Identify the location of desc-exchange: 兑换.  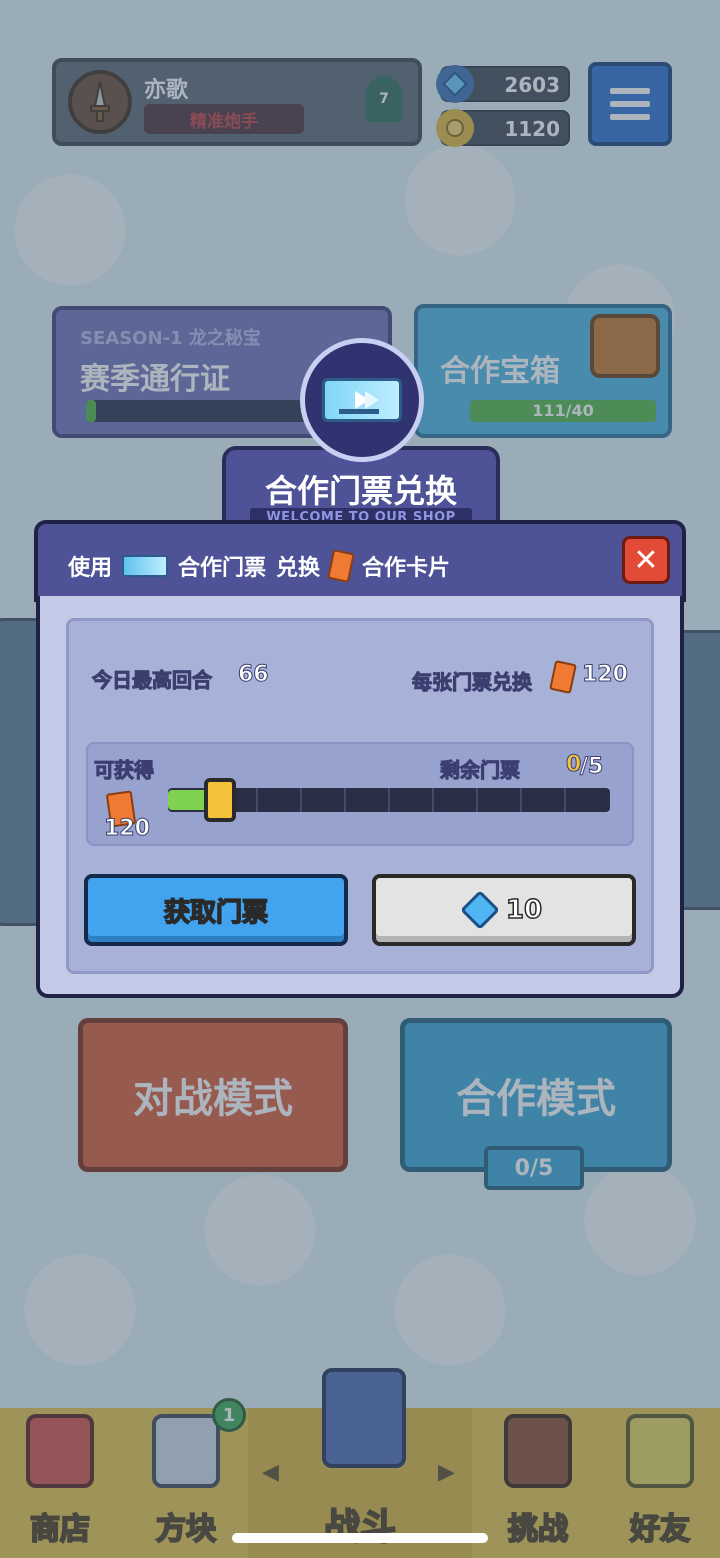
(298, 568).